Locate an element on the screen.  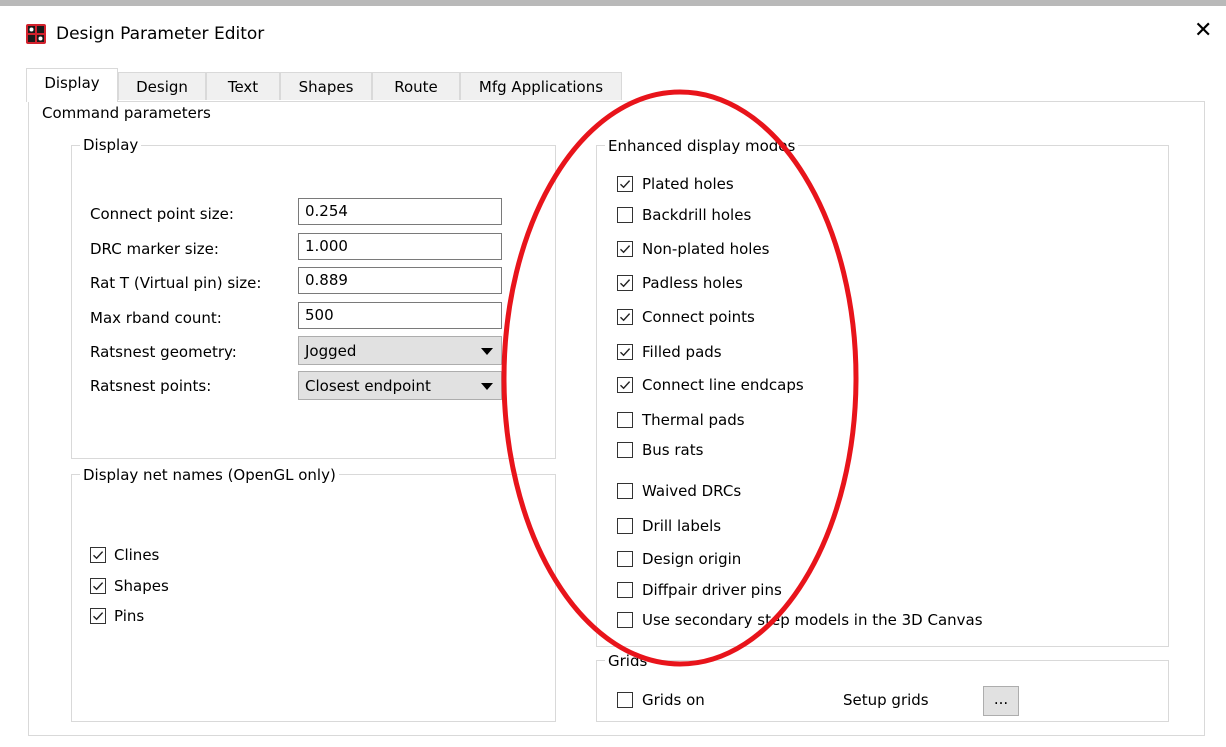
backdrill-holes-label: Backdrill holes is located at coordinates (697, 215).